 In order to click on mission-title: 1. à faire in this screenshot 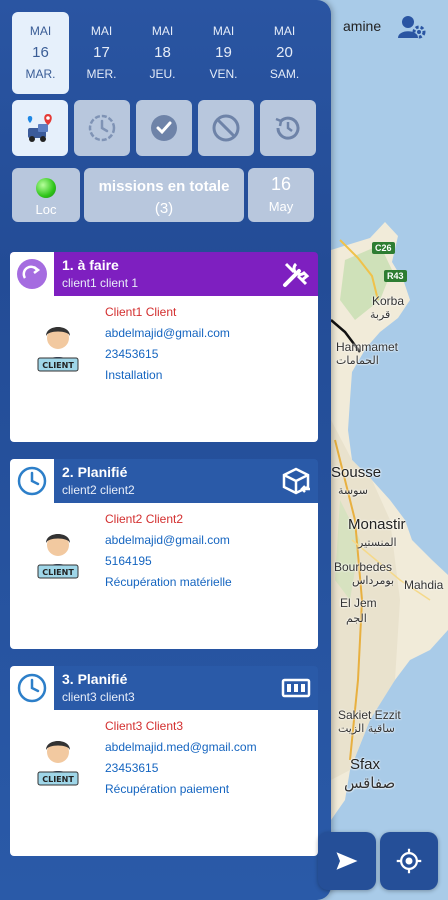, I will do `click(90, 265)`.